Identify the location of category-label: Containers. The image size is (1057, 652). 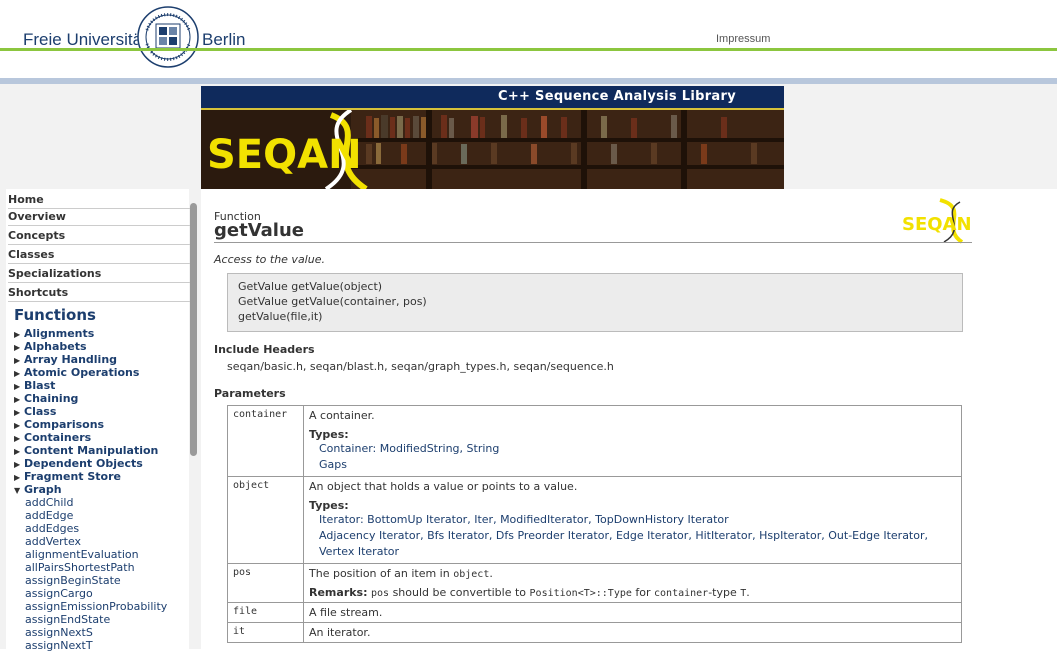
(58, 437).